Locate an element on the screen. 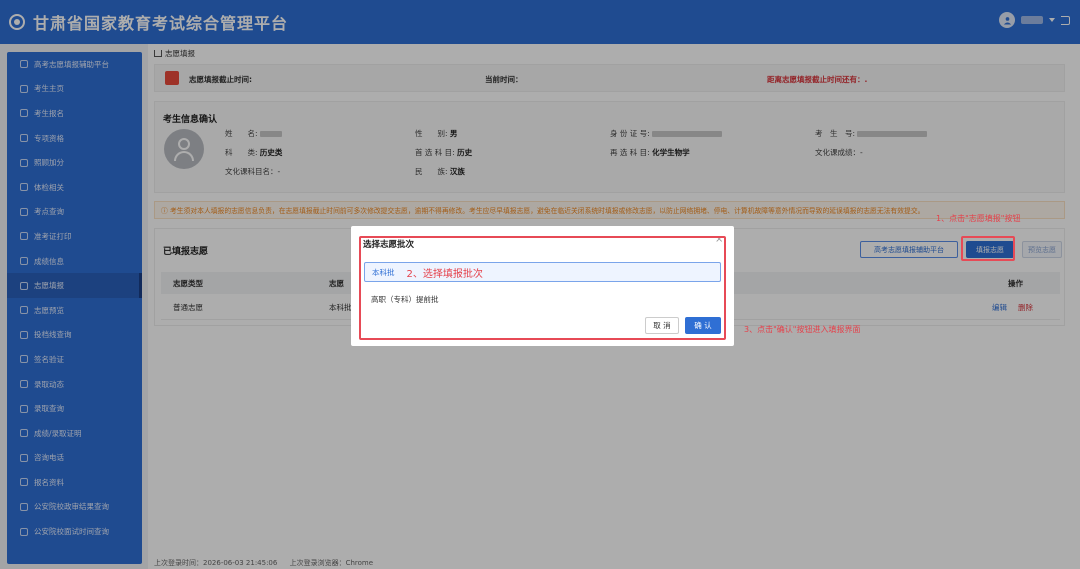 This screenshot has width=1080, height=569. annotation-step1: 1、点击"志愿填报"按钮 is located at coordinates (978, 218).